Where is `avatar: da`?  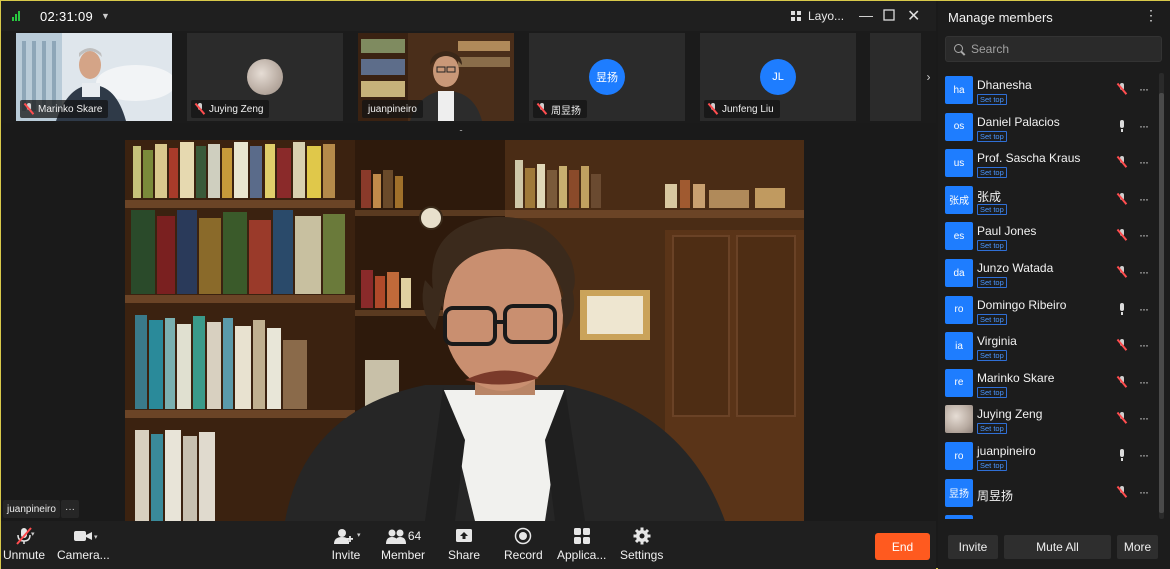 avatar: da is located at coordinates (959, 273).